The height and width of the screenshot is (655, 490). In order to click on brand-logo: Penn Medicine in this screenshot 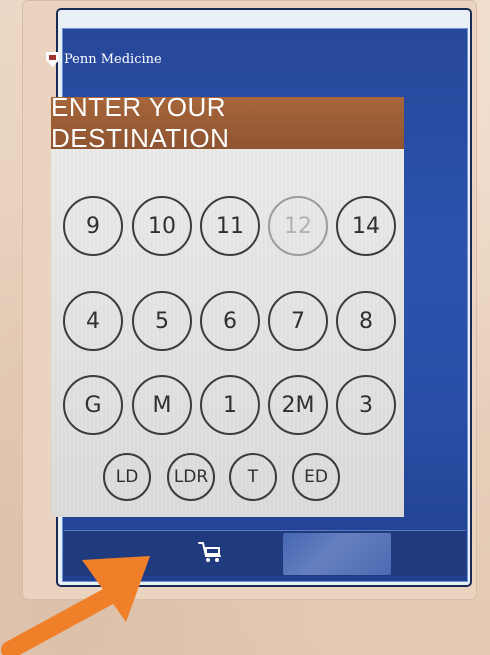, I will do `click(104, 59)`.